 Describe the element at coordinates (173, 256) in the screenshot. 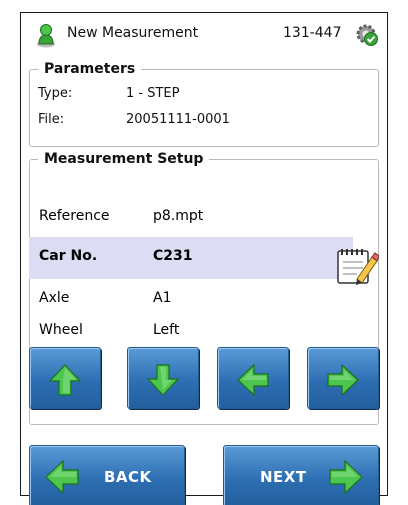

I see `setup-row-value: C231` at that location.